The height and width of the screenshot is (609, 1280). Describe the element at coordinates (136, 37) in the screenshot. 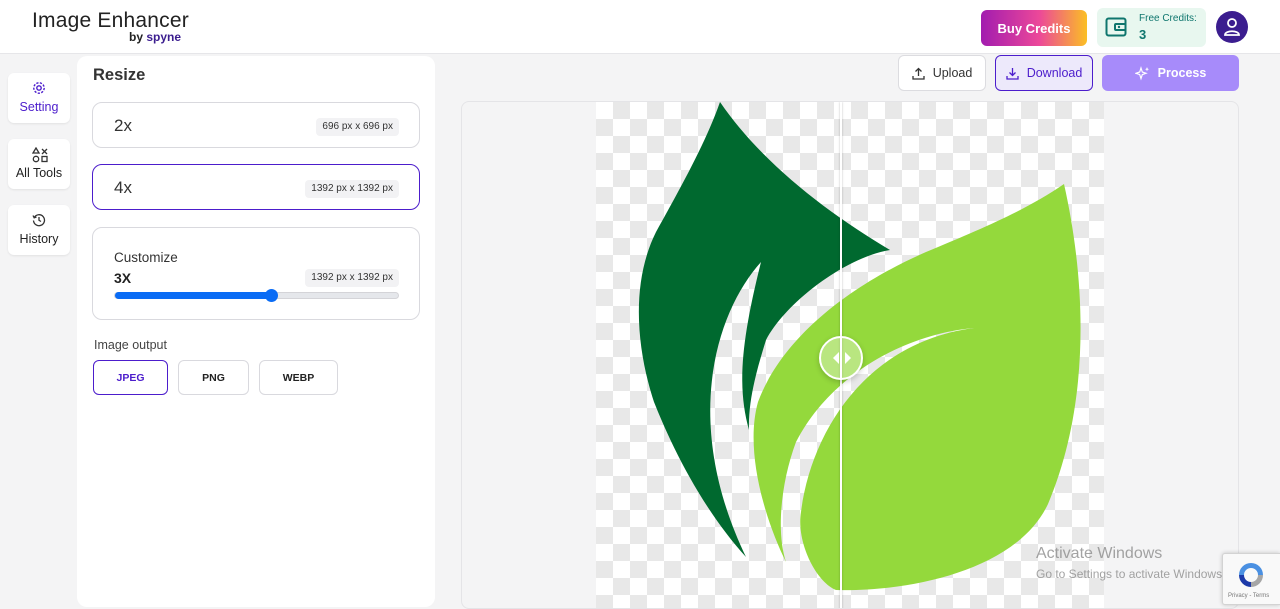

I see `byline-prefix: by` at that location.